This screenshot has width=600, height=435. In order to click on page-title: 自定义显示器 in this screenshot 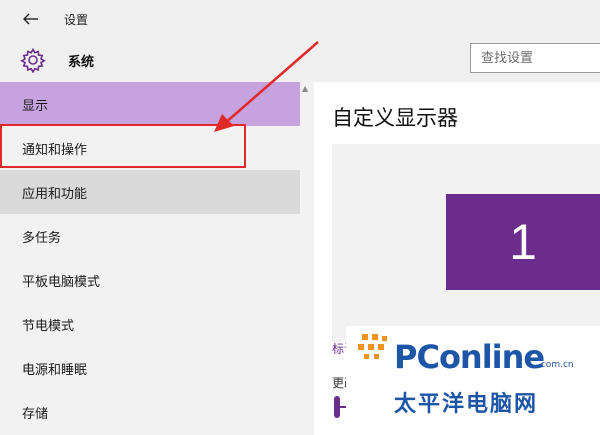, I will do `click(395, 118)`.